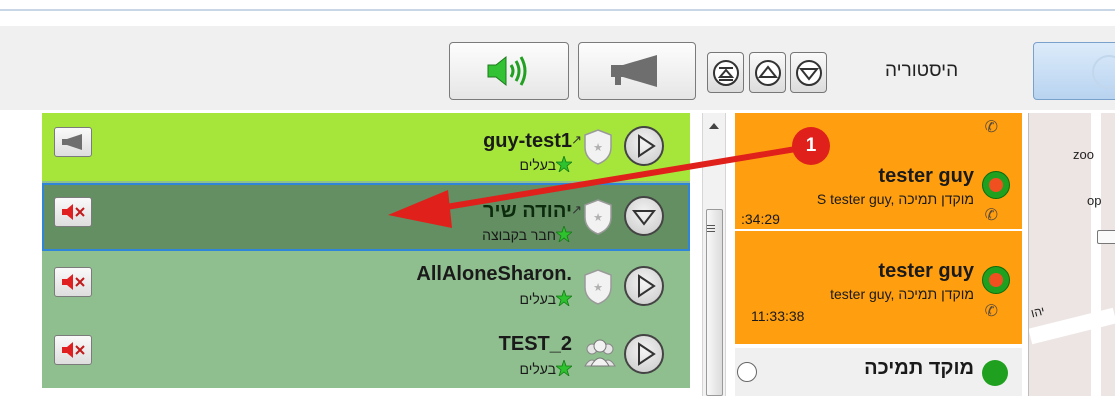 The height and width of the screenshot is (396, 1115). What do you see at coordinates (494, 274) in the screenshot?
I see `user-name: AllAloneSharon.` at bounding box center [494, 274].